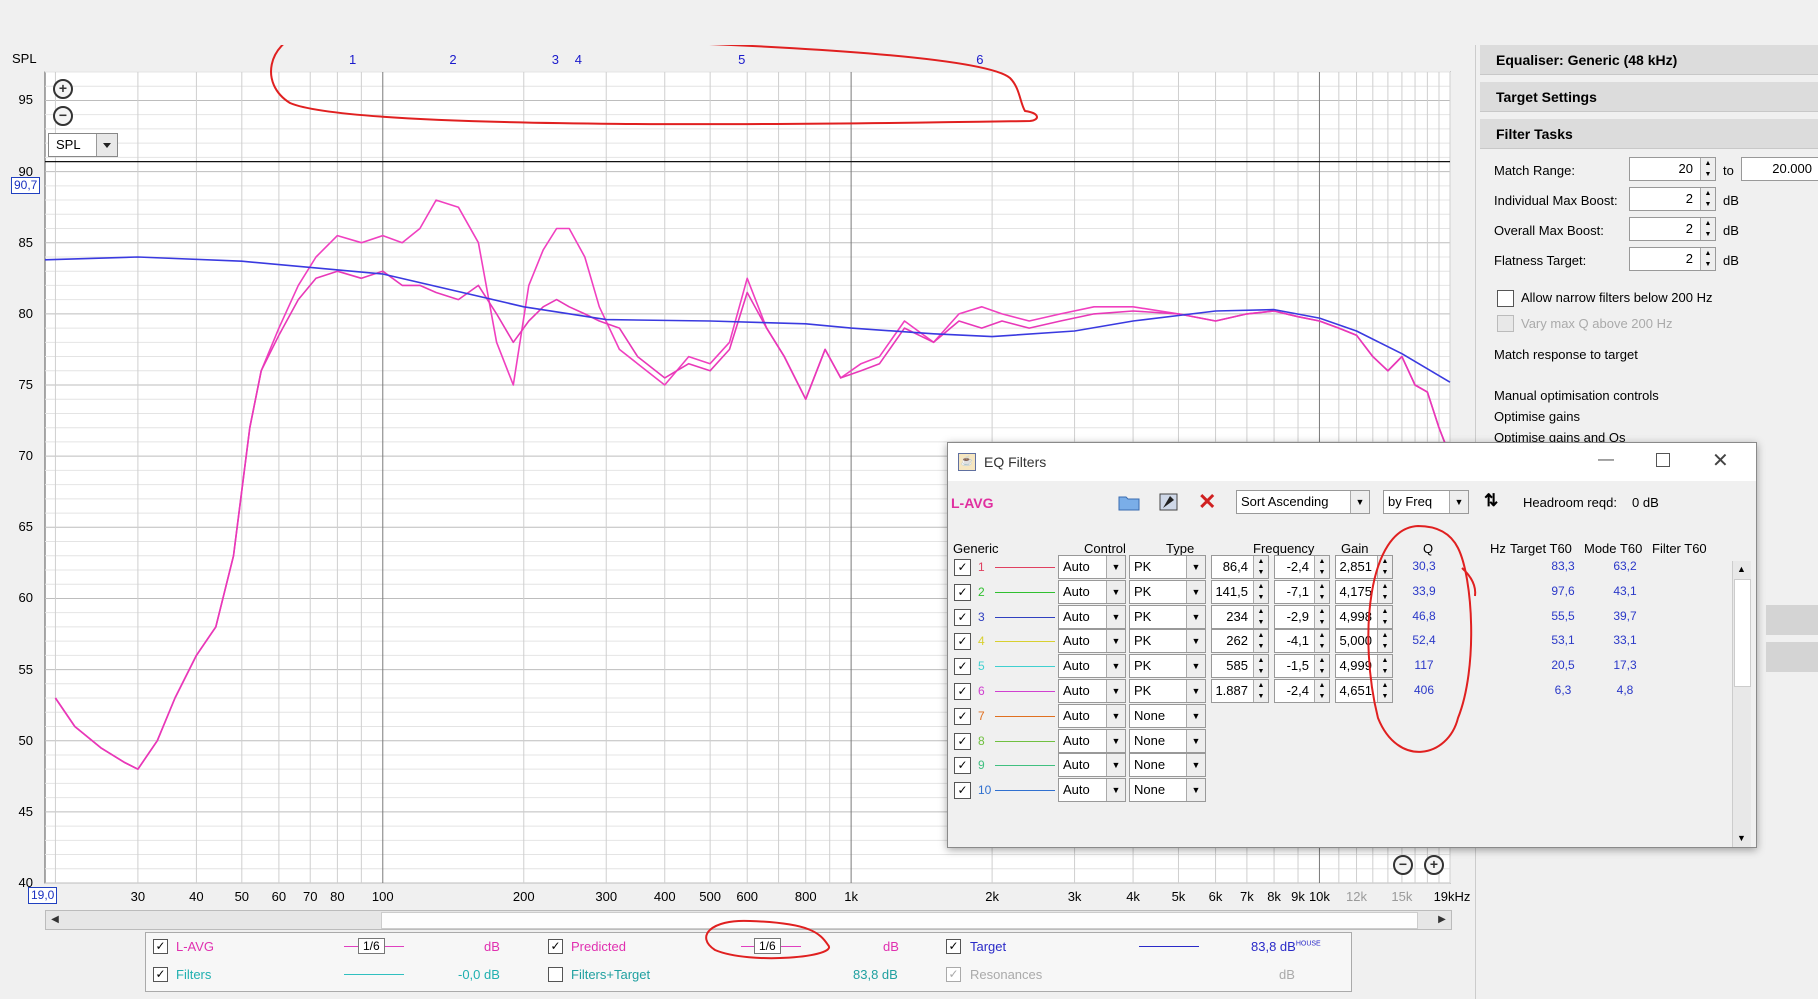 The height and width of the screenshot is (999, 1818). I want to click on filter-frequency-input: 585 ▲ ▼, so click(1240, 666).